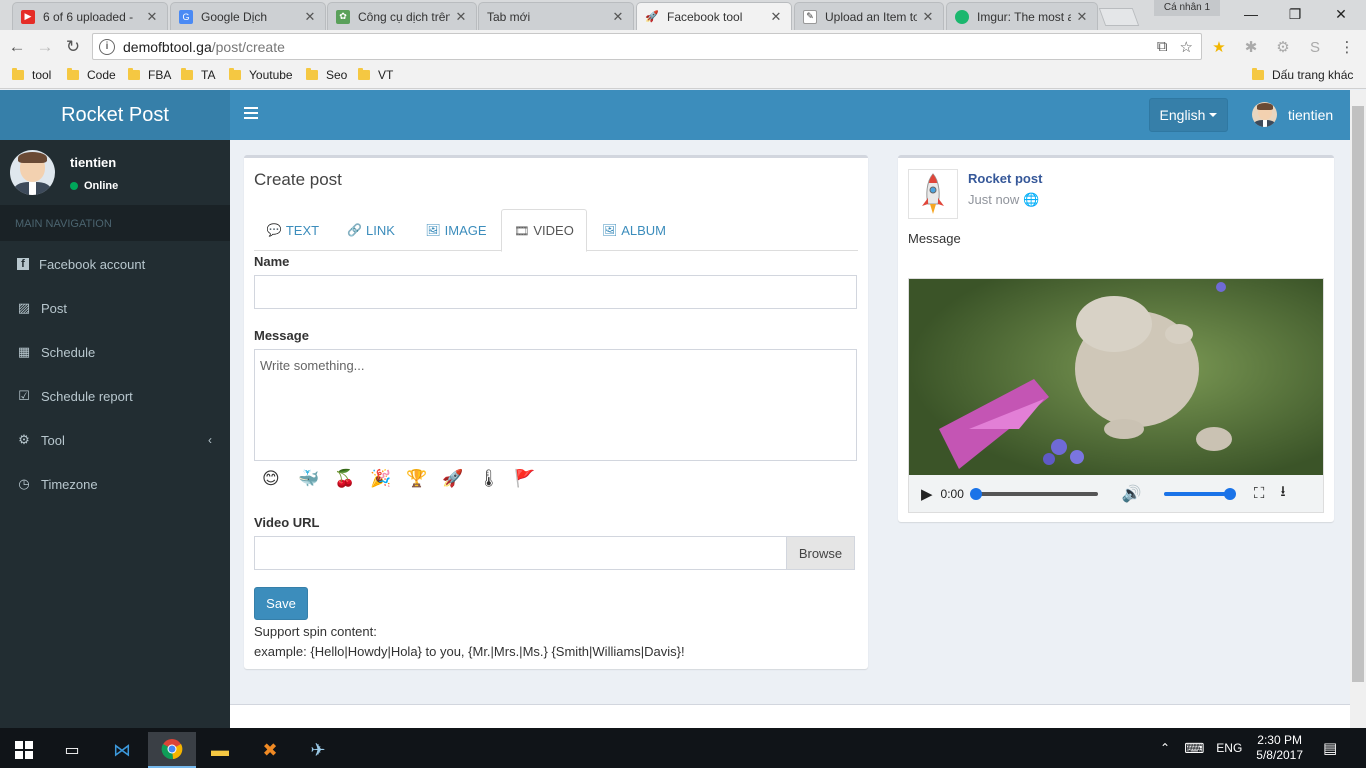 The height and width of the screenshot is (768, 1366). What do you see at coordinates (364, 74) in the screenshot?
I see `folder-icon` at bounding box center [364, 74].